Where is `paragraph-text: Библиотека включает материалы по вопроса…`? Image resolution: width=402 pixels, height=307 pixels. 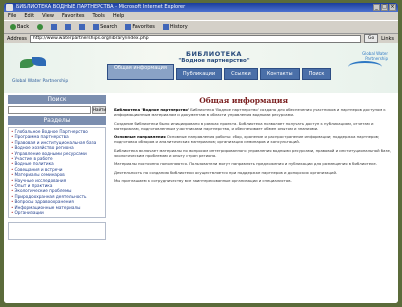
paragraph-text: Библиотека включает материалы по вопроса… is located at coordinates (253, 153).